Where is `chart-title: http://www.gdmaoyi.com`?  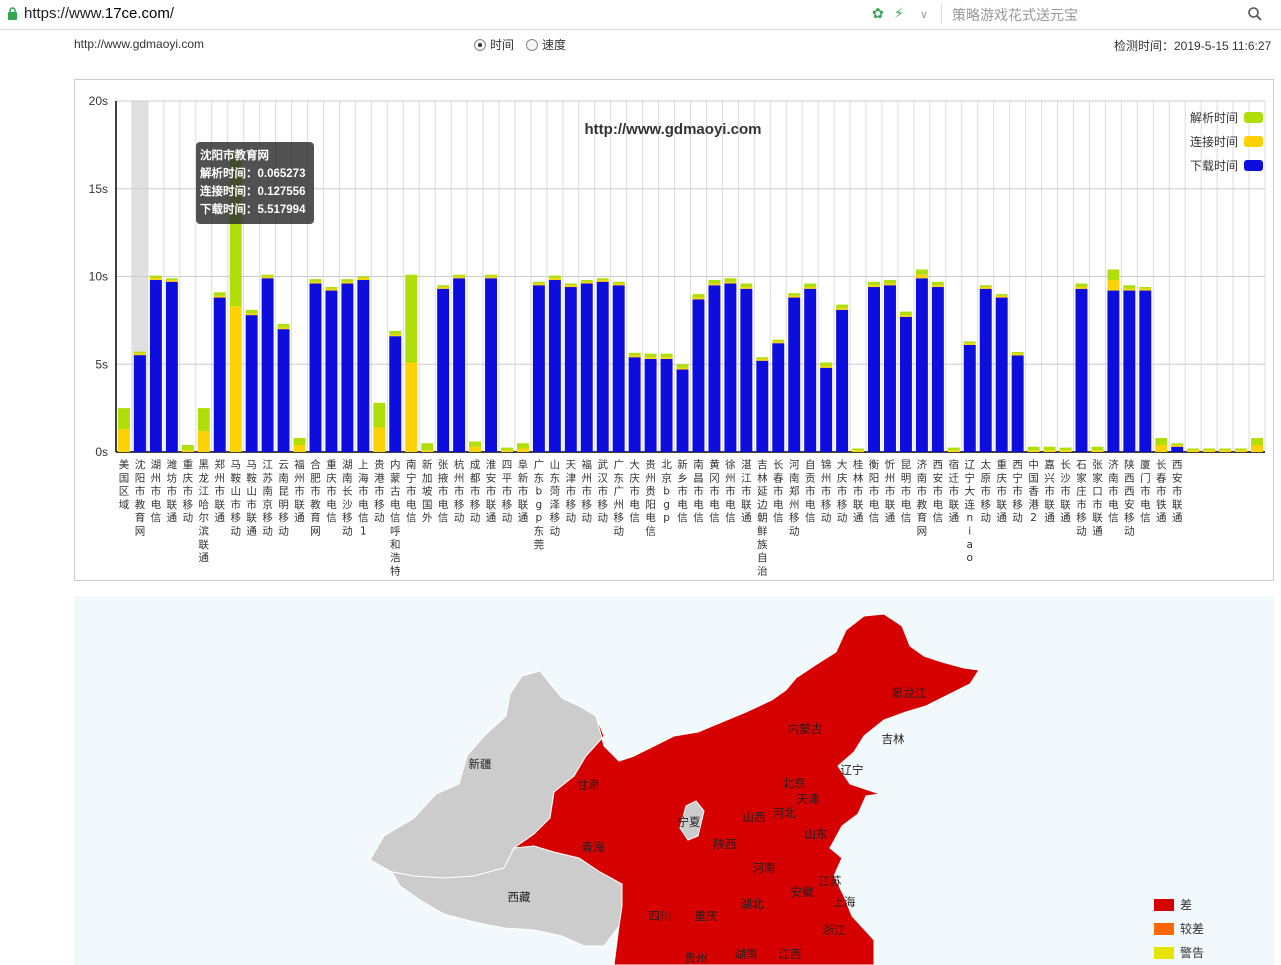 chart-title: http://www.gdmaoyi.com is located at coordinates (673, 129).